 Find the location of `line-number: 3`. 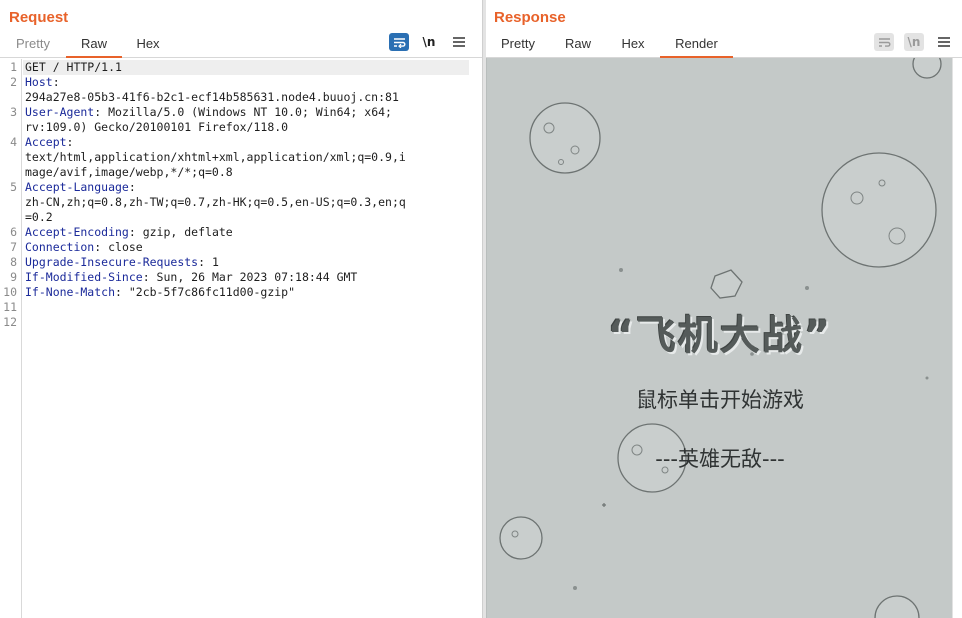

line-number: 3 is located at coordinates (13, 112).